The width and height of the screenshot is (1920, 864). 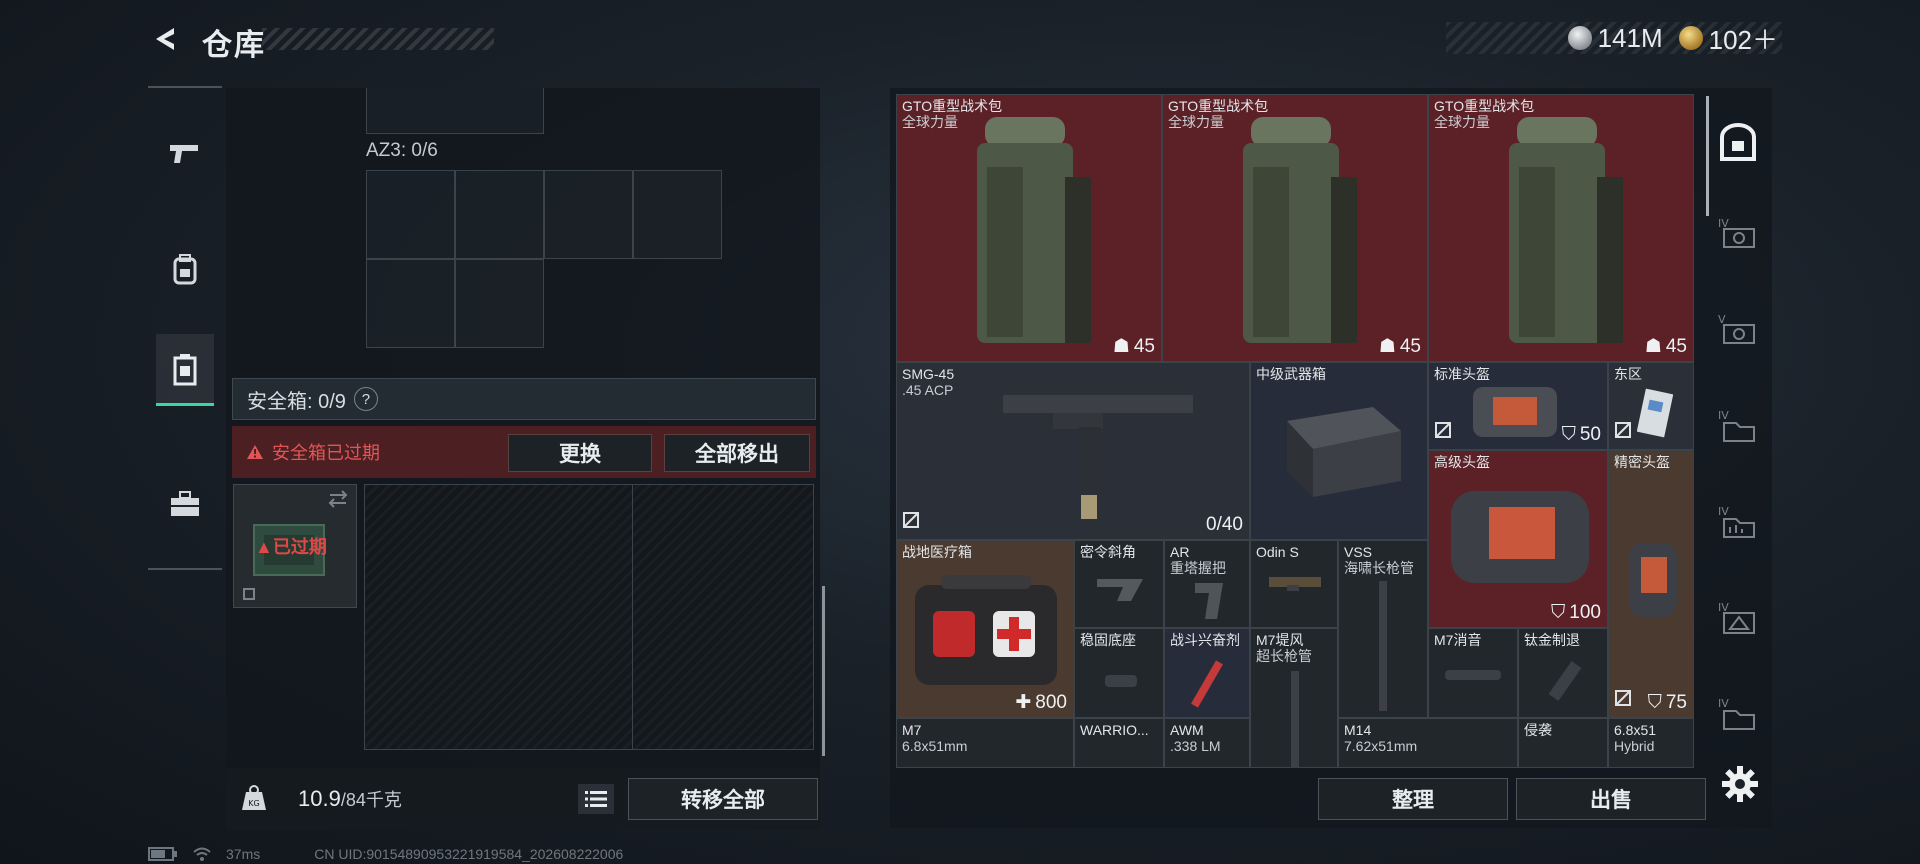 I want to click on currency-gold: 102＋, so click(x=1728, y=38).